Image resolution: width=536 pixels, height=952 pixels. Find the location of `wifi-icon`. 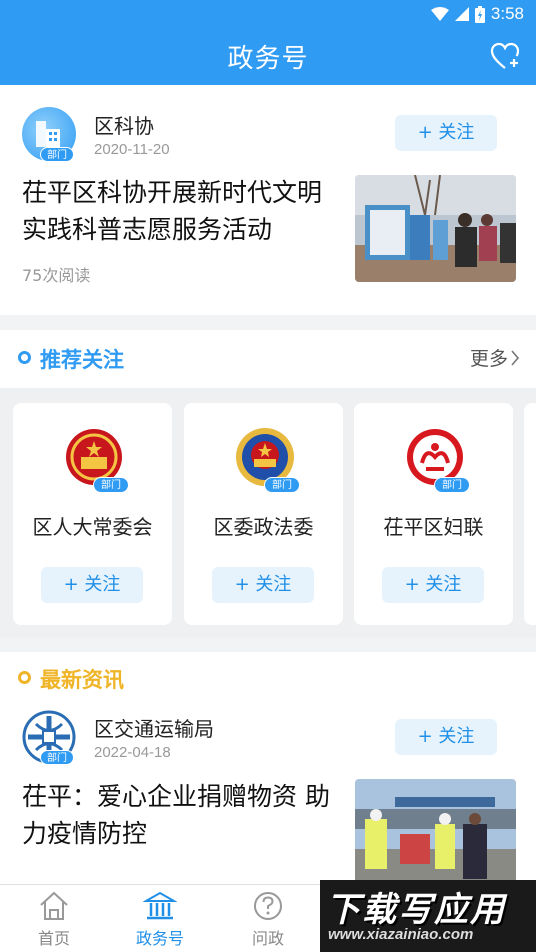

wifi-icon is located at coordinates (439, 14).